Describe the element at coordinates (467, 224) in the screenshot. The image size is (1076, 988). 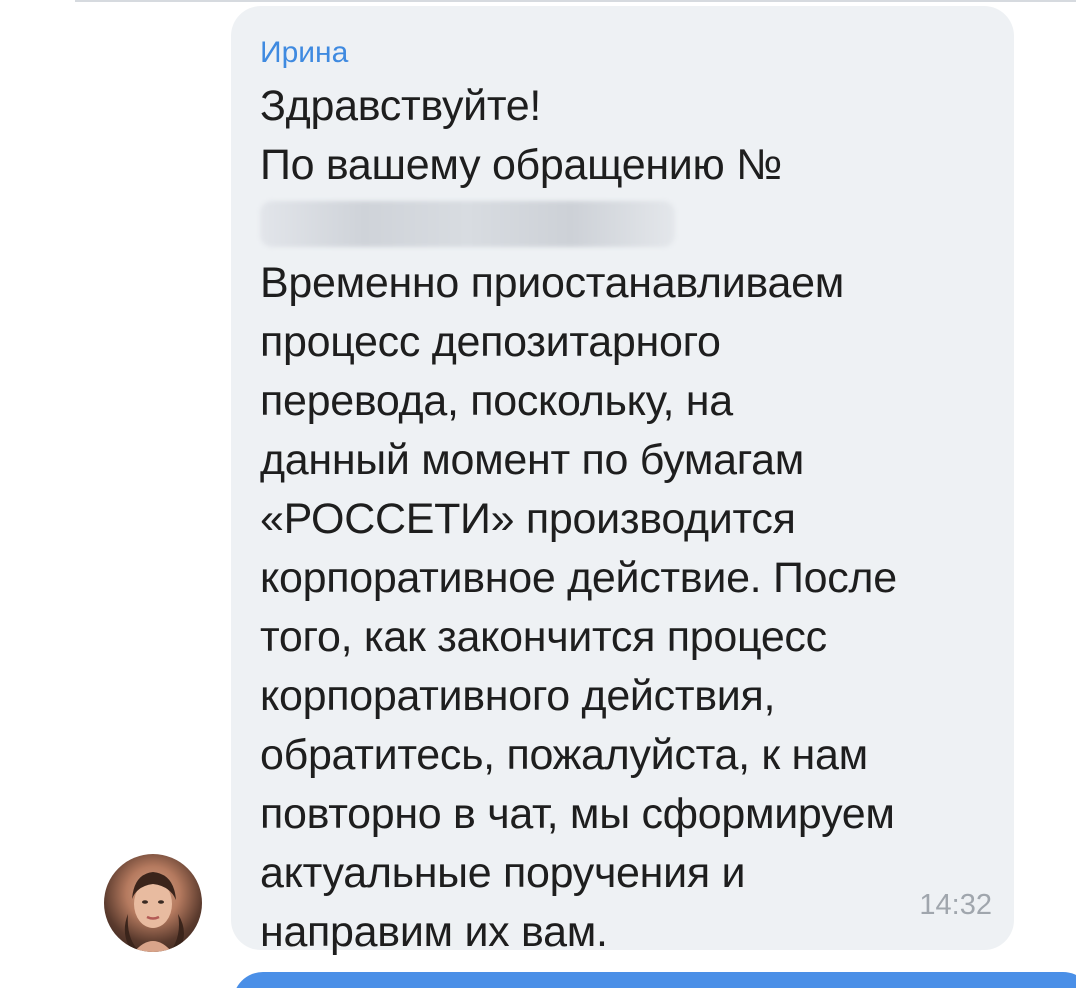
I see `redacted-request-number` at that location.